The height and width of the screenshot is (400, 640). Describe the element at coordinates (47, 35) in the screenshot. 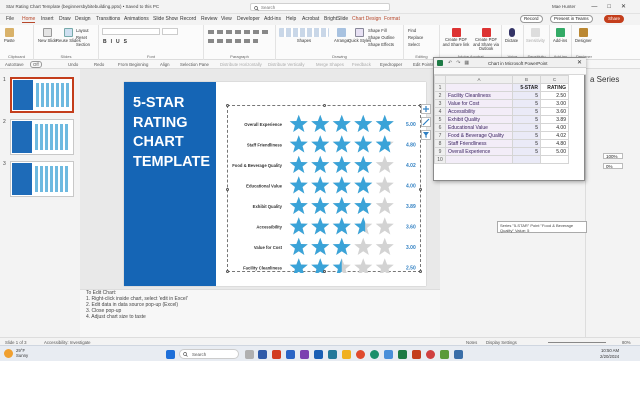

I see `new-slide-button: New Slide` at that location.